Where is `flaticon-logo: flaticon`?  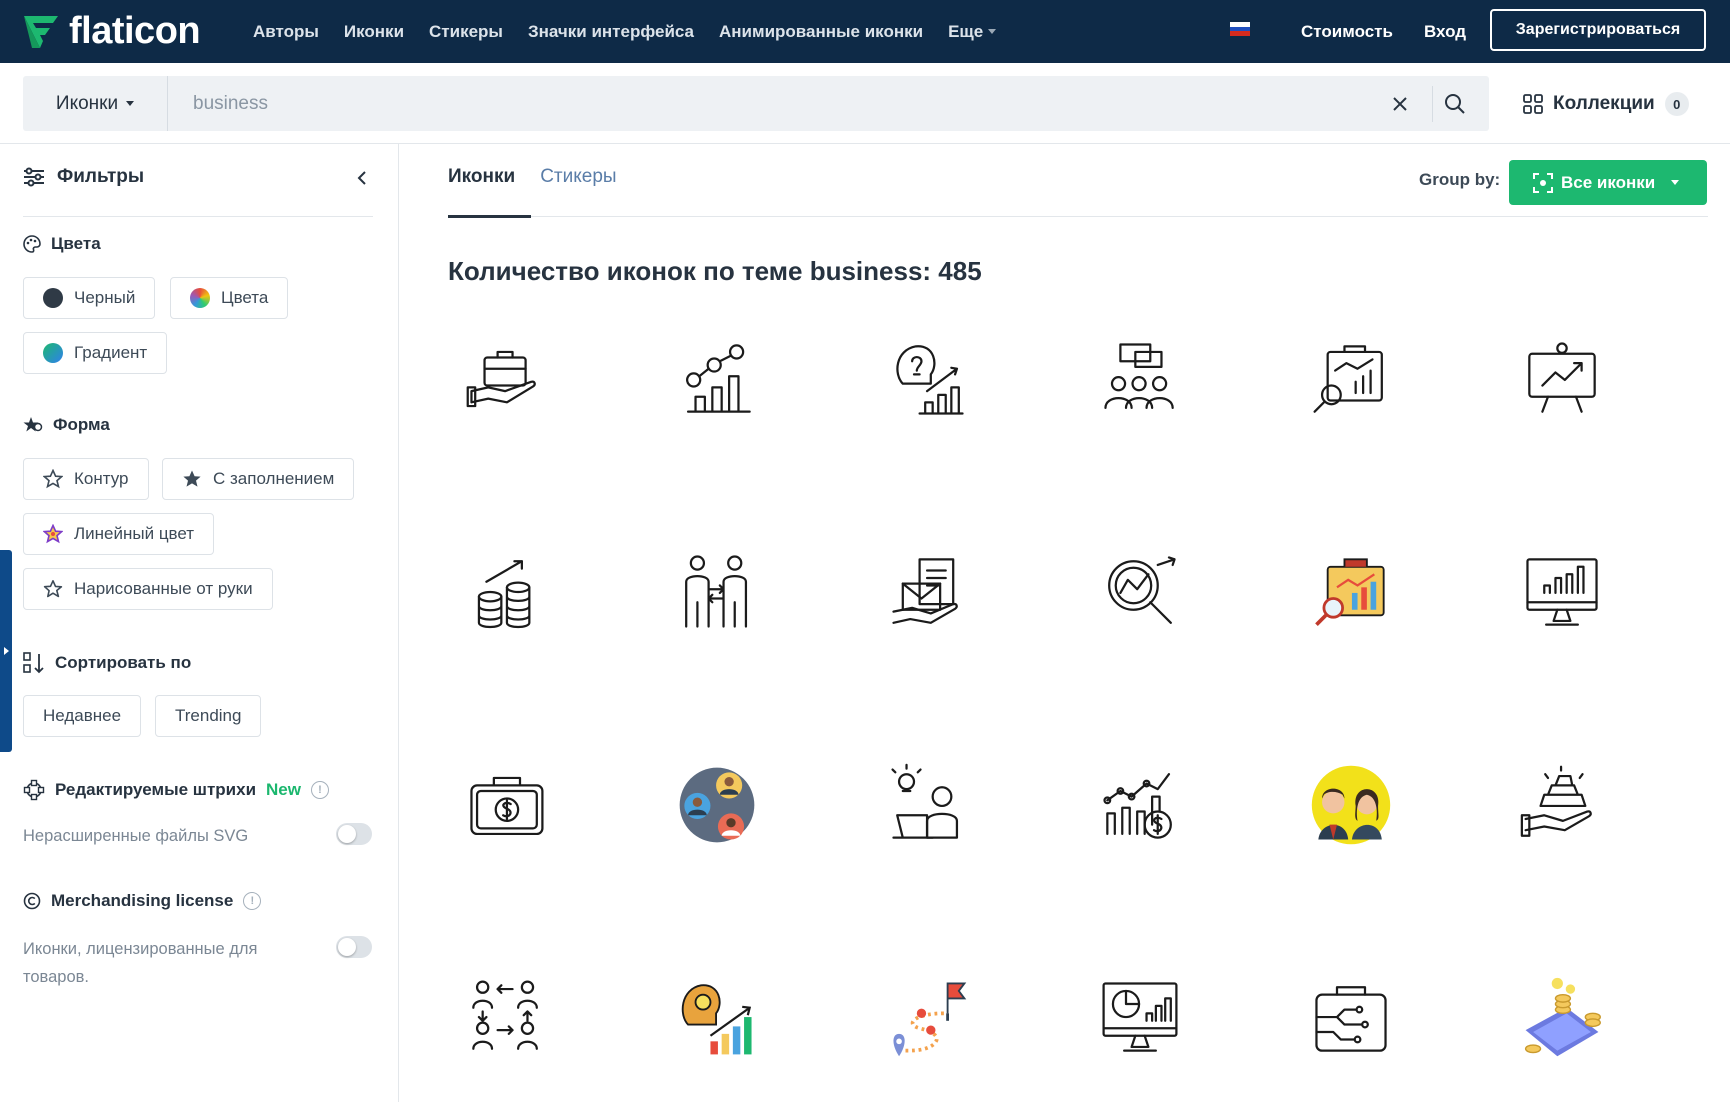
flaticon-logo: flaticon is located at coordinates (111, 31).